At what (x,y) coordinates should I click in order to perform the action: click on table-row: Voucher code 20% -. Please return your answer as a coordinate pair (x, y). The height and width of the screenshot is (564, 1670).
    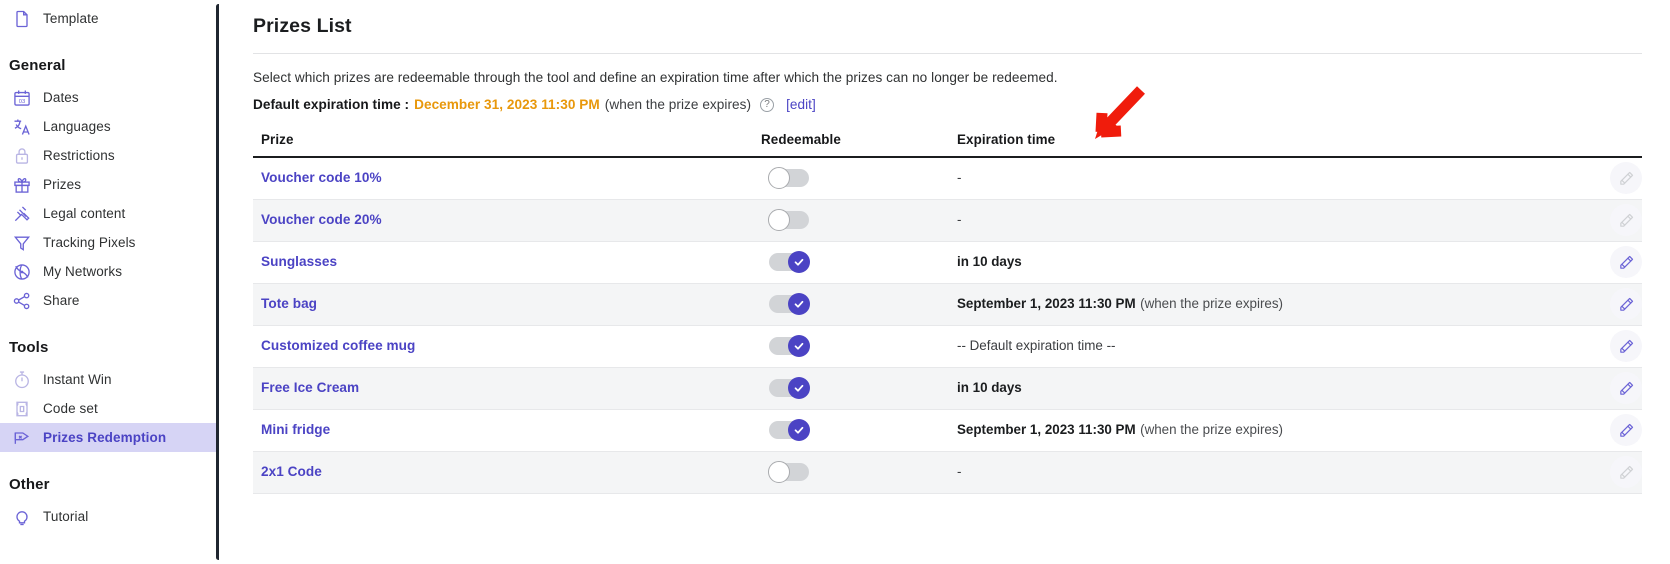
    Looking at the image, I should click on (947, 220).